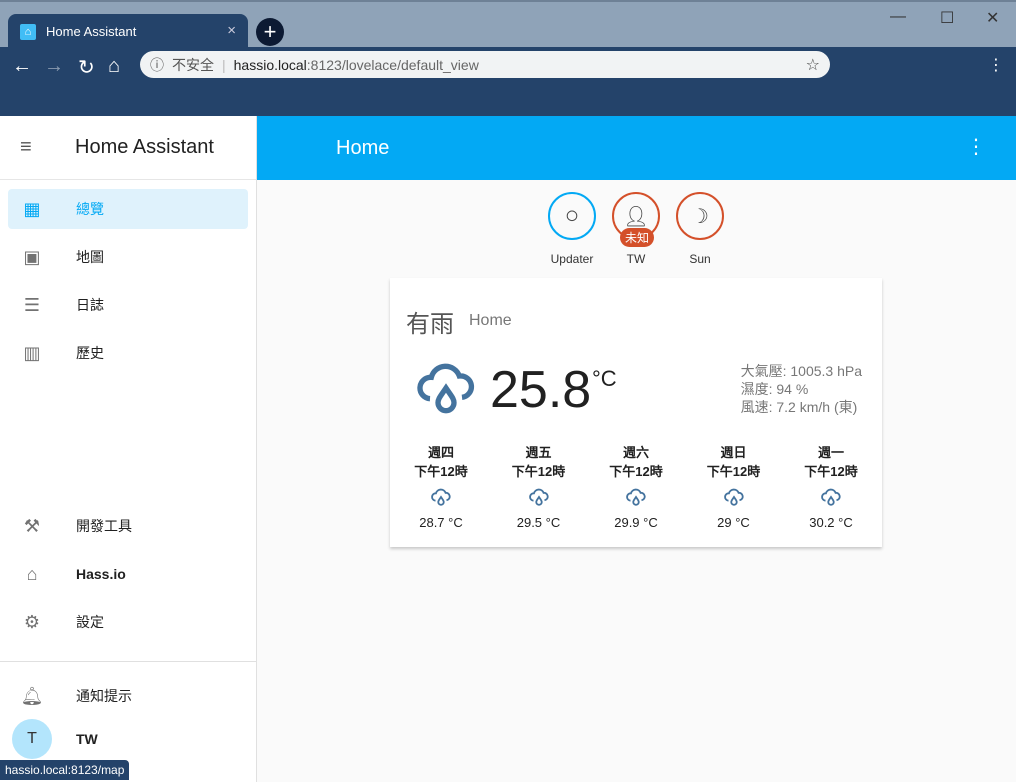 This screenshot has height=782, width=1016. Describe the element at coordinates (193, 64) in the screenshot. I see `insecure-label: 不安全` at that location.